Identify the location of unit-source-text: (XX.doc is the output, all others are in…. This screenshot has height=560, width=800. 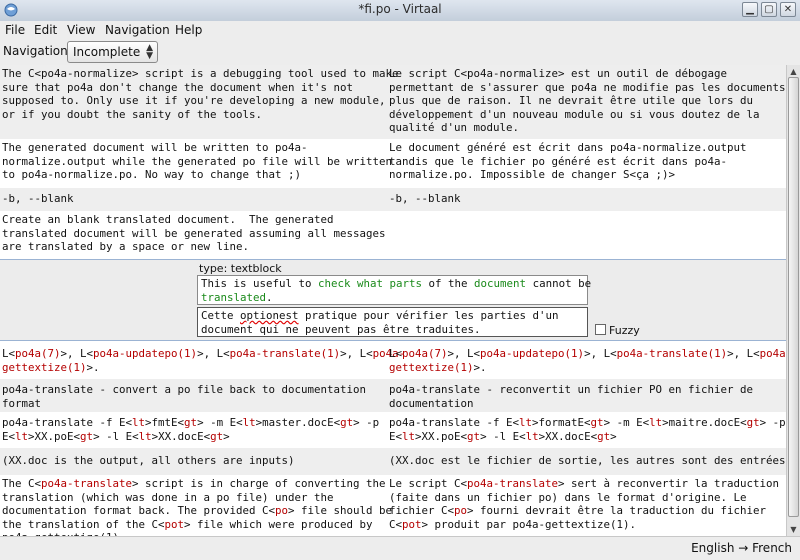
(148, 460).